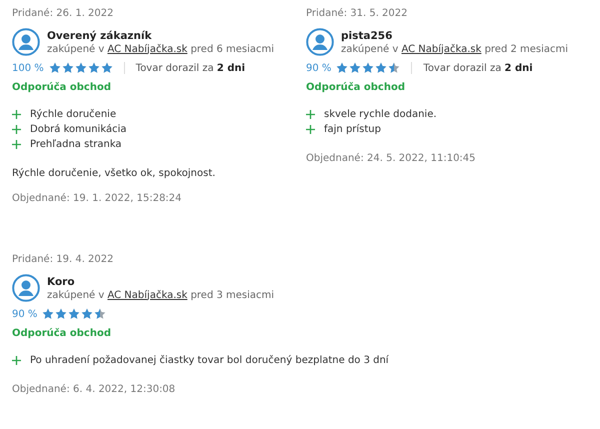  I want to click on pro-item: Prehľadna stranka, so click(76, 144).